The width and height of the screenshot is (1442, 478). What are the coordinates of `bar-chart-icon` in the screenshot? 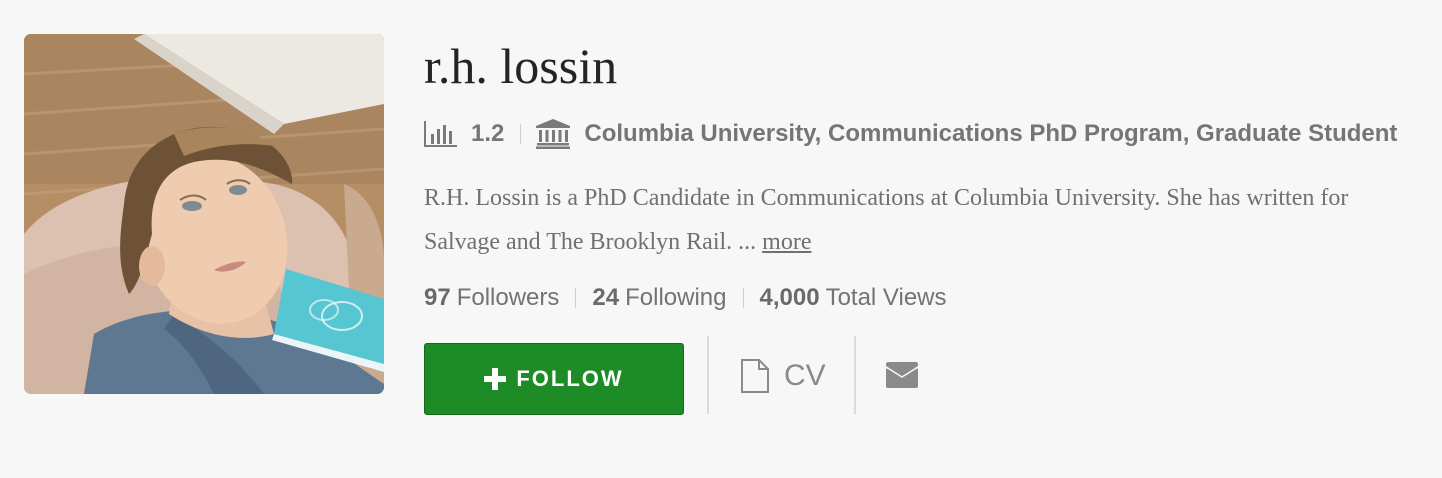 It's located at (441, 134).